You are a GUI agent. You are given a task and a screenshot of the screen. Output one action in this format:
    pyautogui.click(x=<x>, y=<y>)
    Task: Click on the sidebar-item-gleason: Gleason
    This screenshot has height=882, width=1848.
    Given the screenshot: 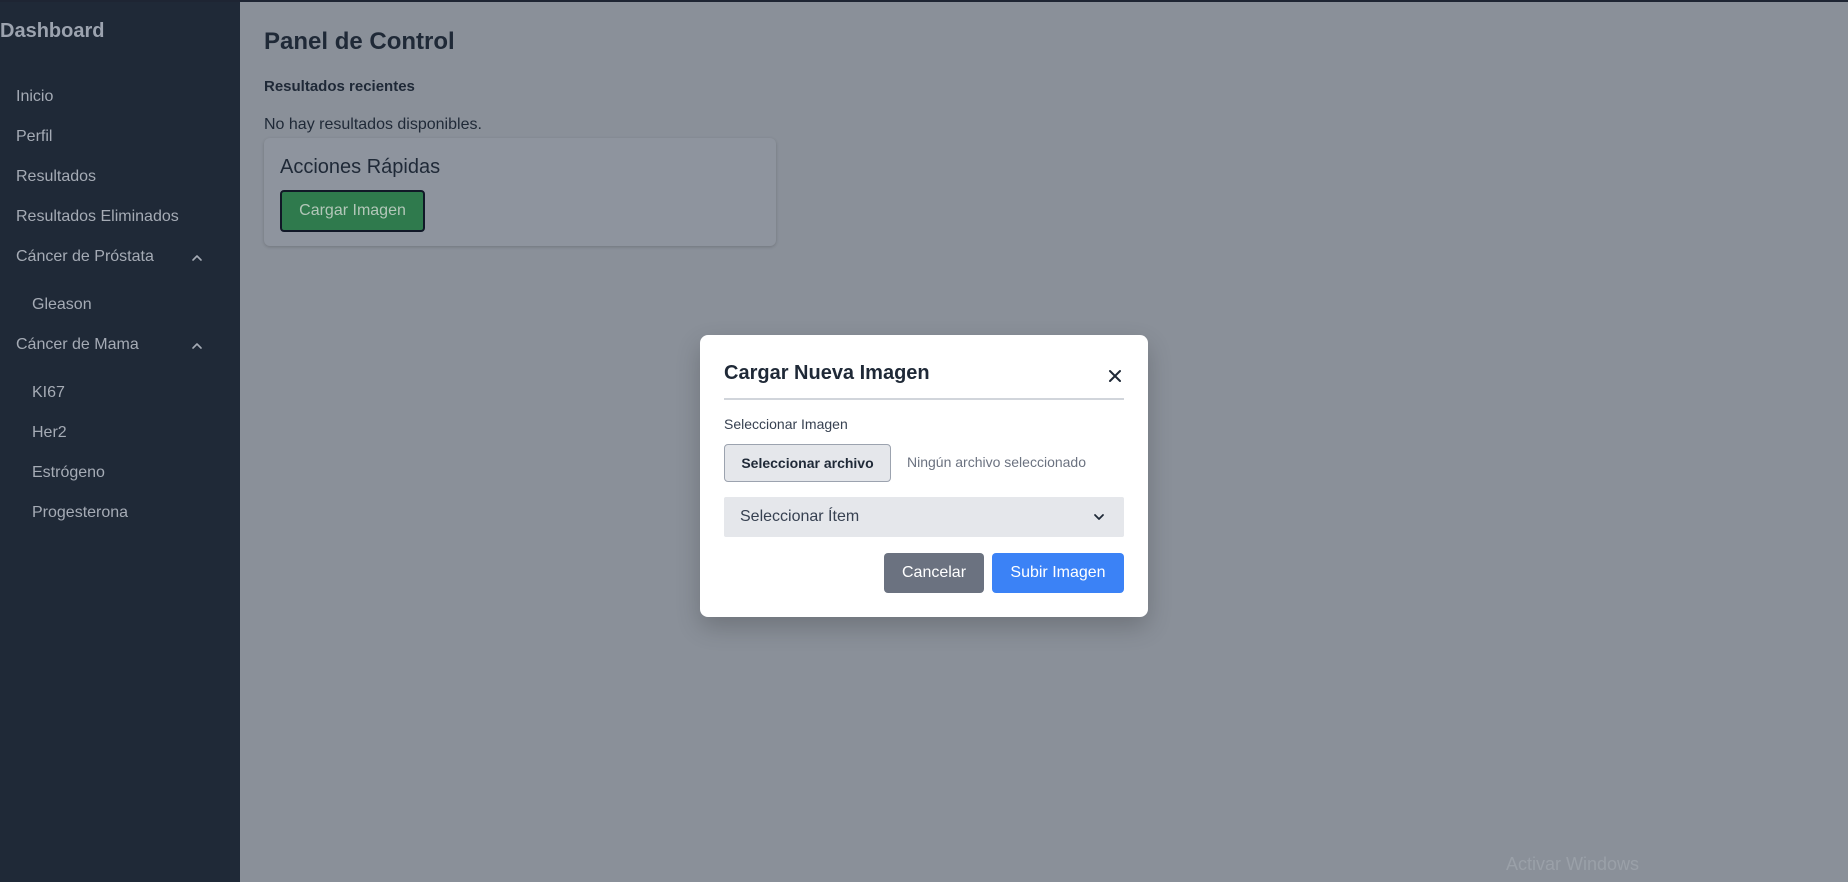 What is the action you would take?
    pyautogui.click(x=62, y=305)
    